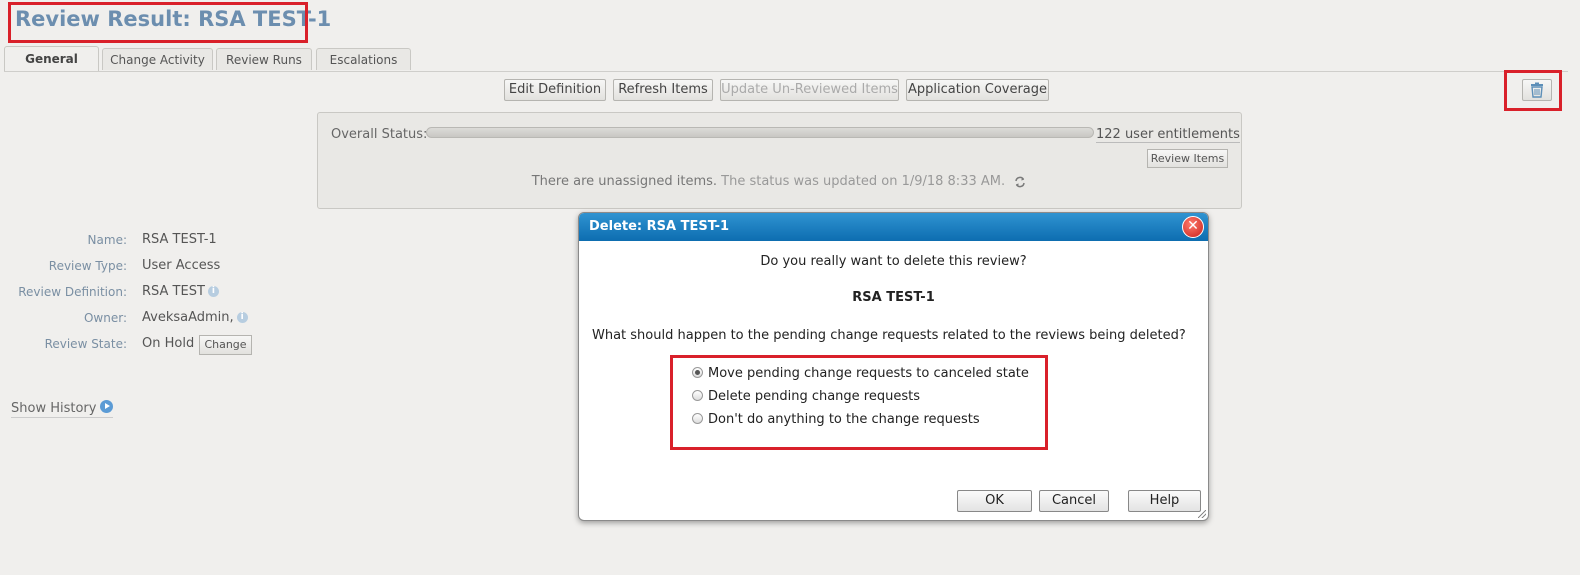 The image size is (1580, 575). I want to click on entitlements-link: 122 user entitlements, so click(1168, 135).